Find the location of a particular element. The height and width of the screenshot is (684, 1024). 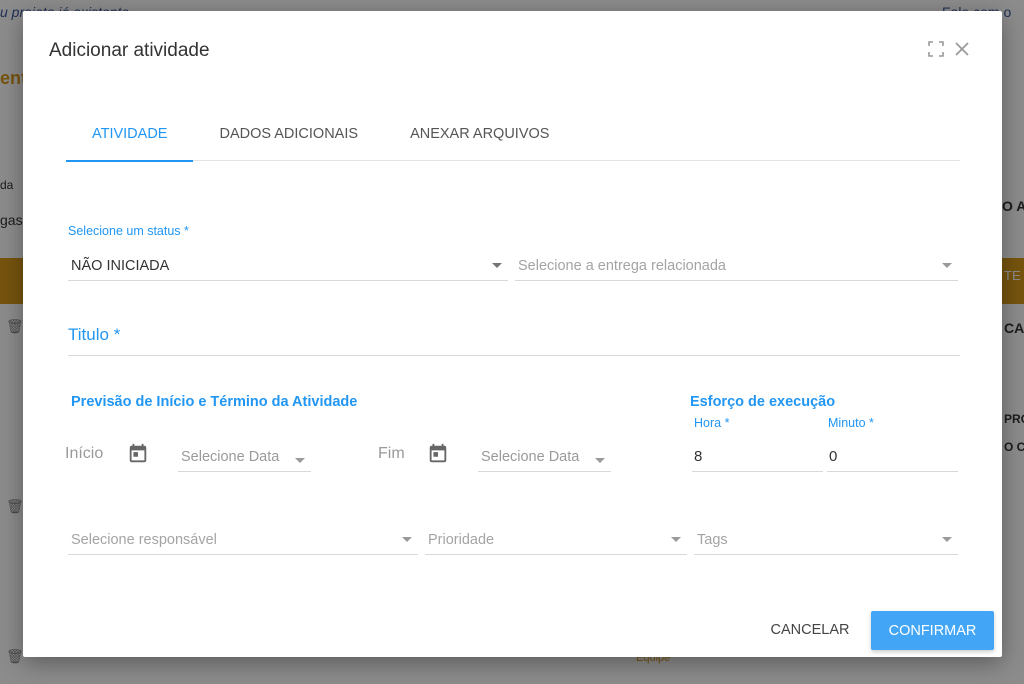

minutes-label: Minuto * is located at coordinates (851, 423).